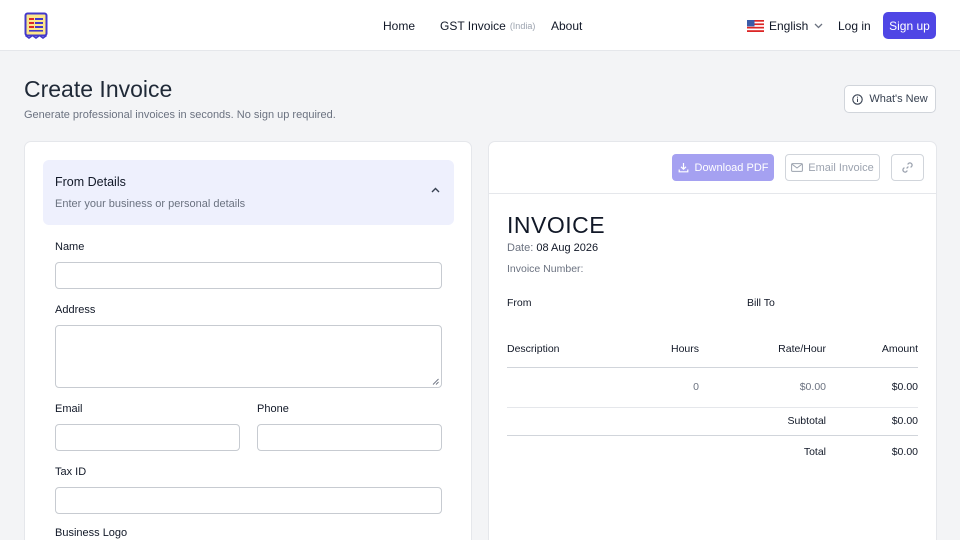 The image size is (960, 540). I want to click on invoice-date: Date: 08 Aug 2026, so click(552, 248).